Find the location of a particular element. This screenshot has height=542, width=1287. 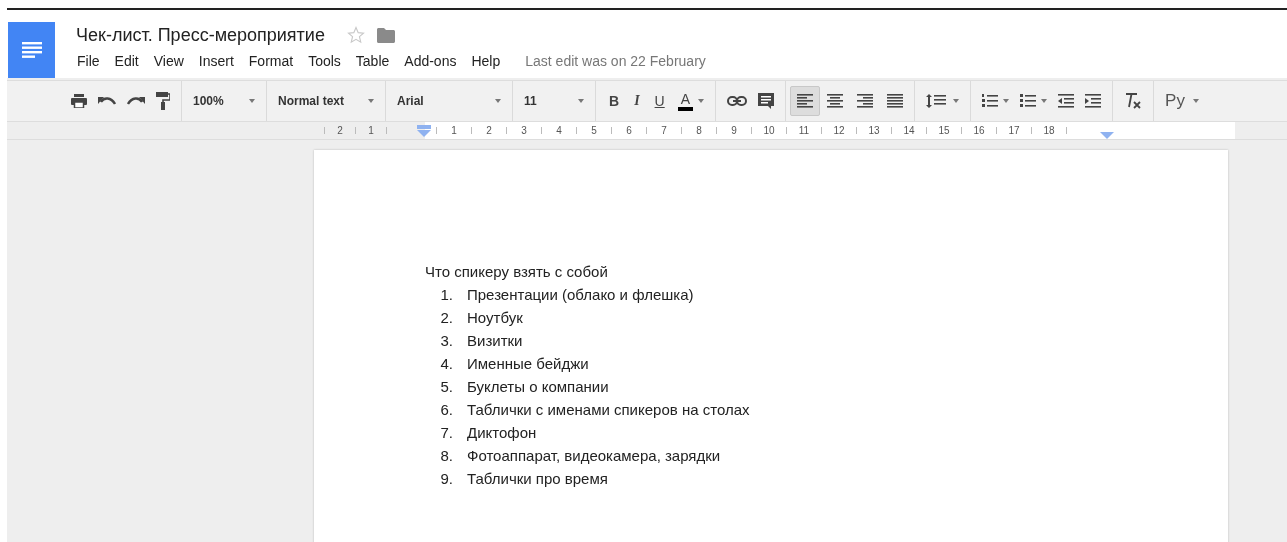

list-number: 4. is located at coordinates (446, 364).